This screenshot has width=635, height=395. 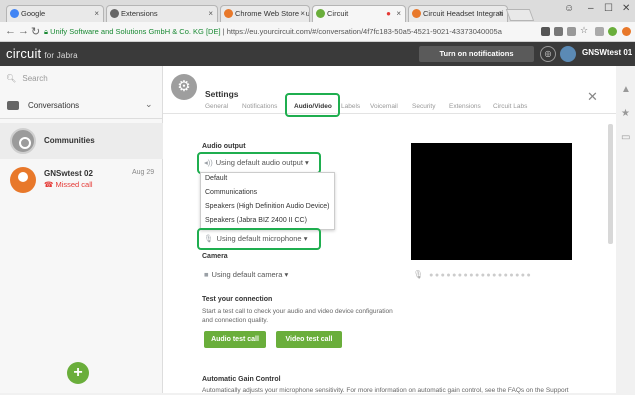 I want to click on camera-value: Using default camera, so click(x=247, y=274).